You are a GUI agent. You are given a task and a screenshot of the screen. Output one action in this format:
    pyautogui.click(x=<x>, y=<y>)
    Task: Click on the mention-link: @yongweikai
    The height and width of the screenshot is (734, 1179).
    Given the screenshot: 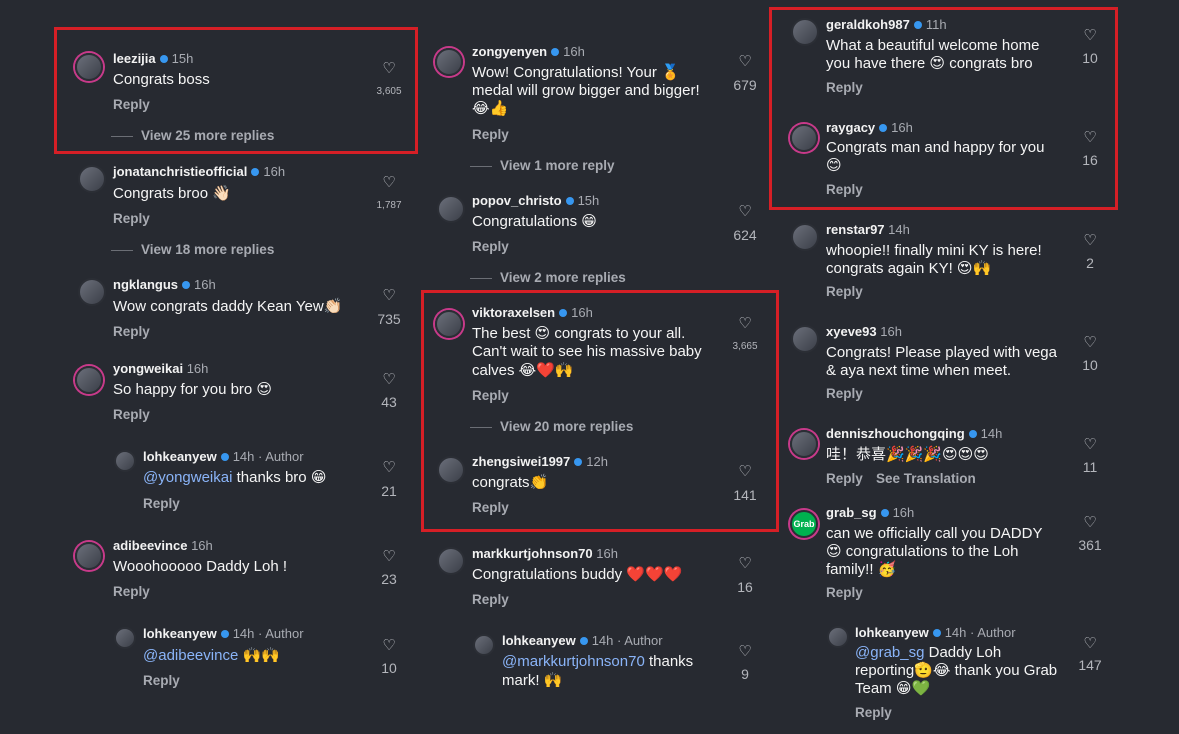 What is the action you would take?
    pyautogui.click(x=187, y=477)
    